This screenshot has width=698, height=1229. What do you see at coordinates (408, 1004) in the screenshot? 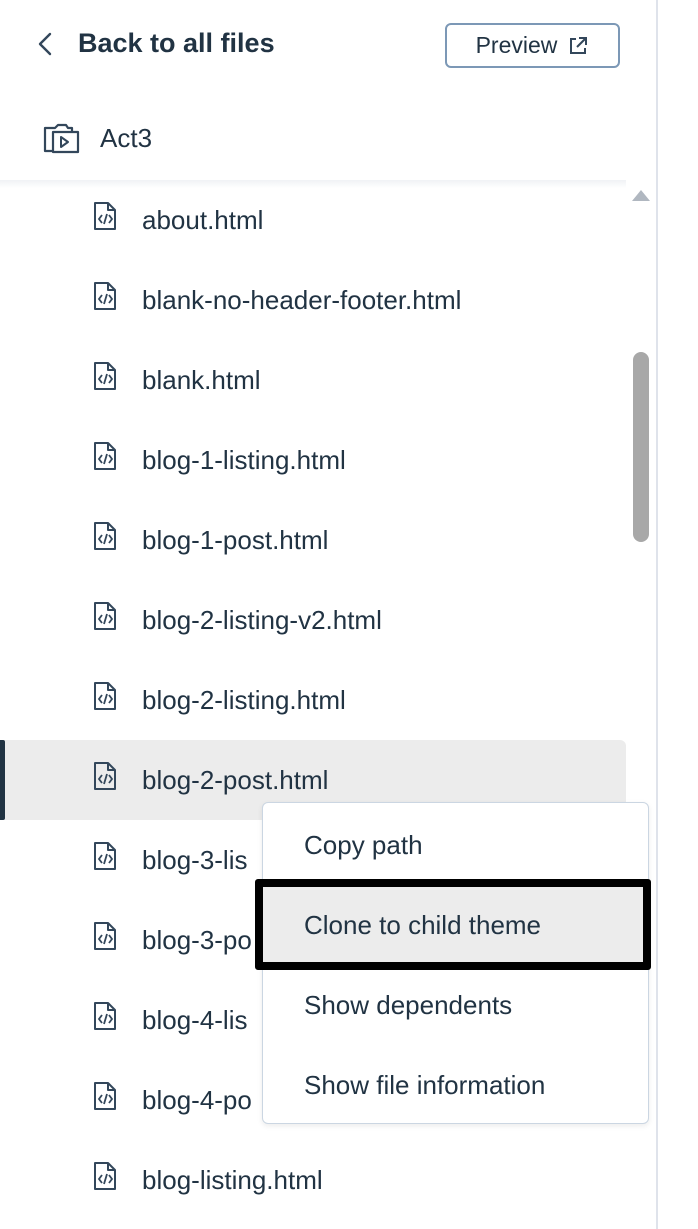
I see `menu-item-label: Show dependents` at bounding box center [408, 1004].